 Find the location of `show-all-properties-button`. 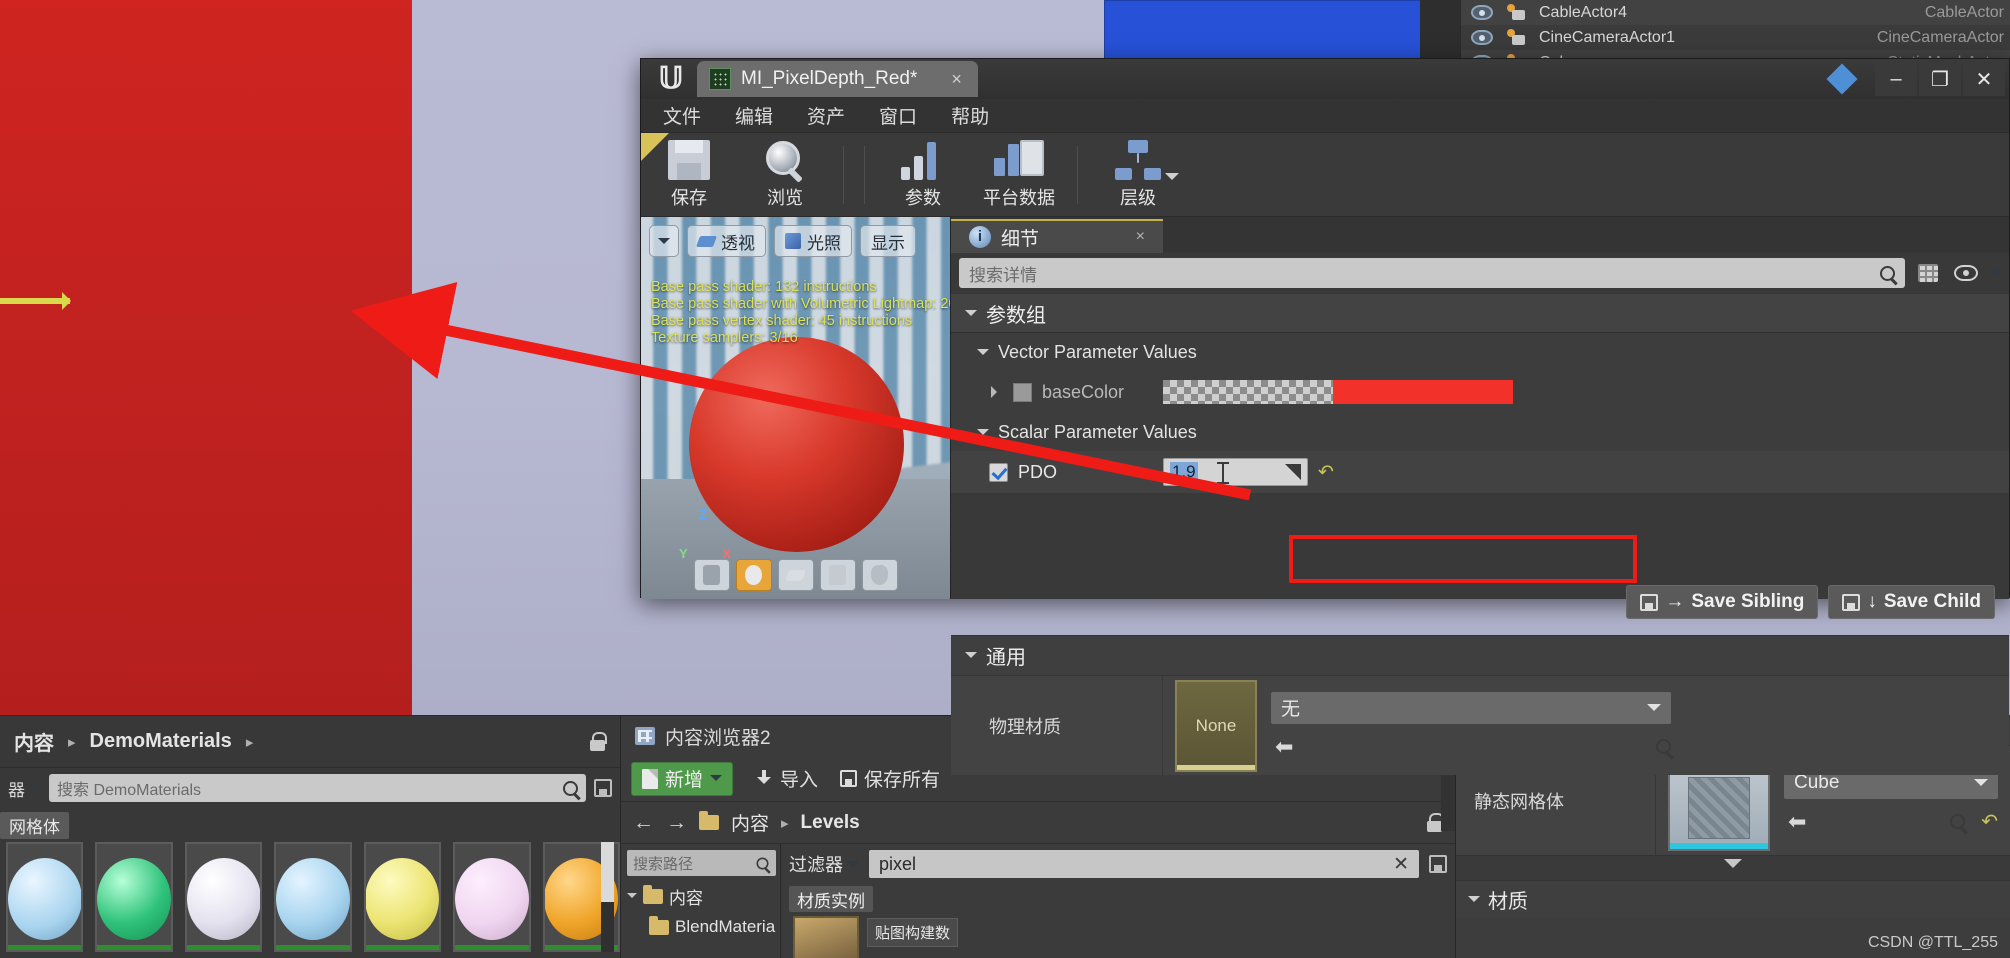

show-all-properties-button is located at coordinates (1966, 273).